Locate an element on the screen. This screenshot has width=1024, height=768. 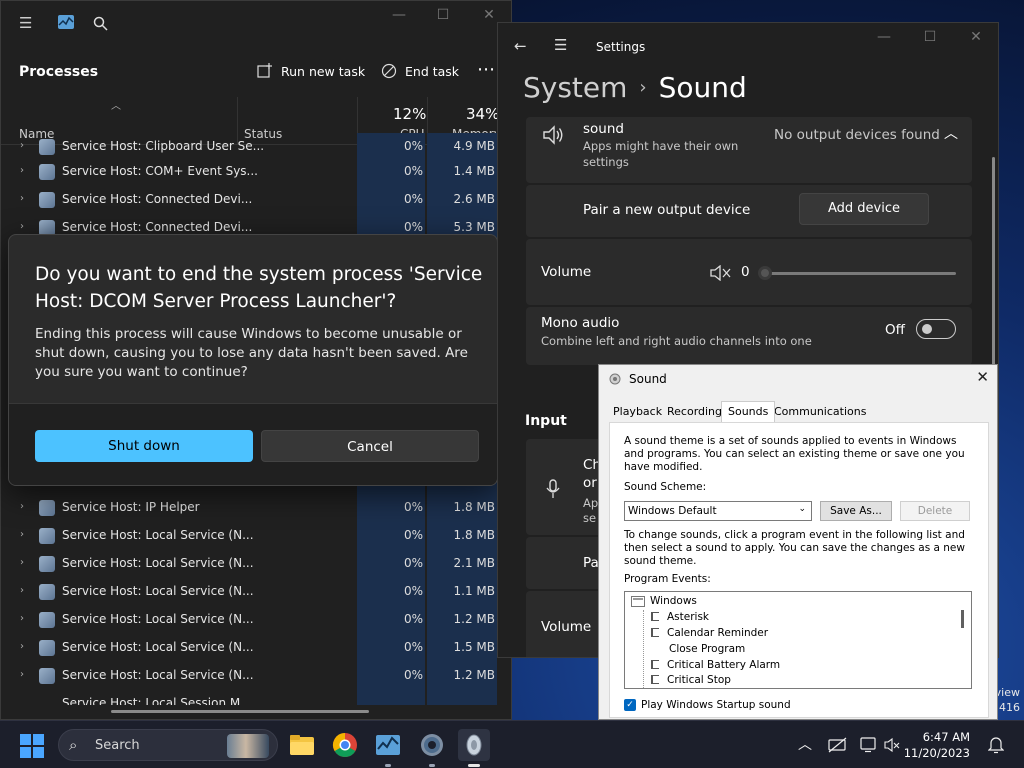
end-task-button: End task is located at coordinates (420, 71).